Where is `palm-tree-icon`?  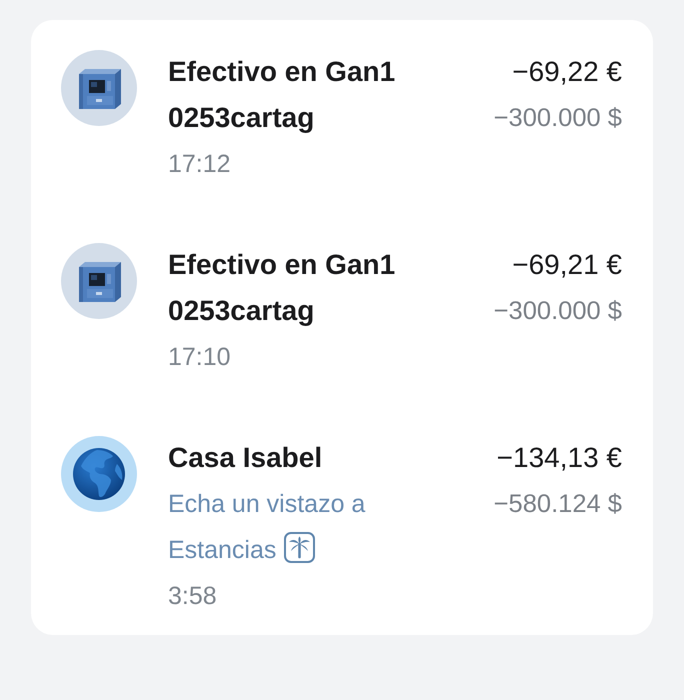 palm-tree-icon is located at coordinates (300, 547).